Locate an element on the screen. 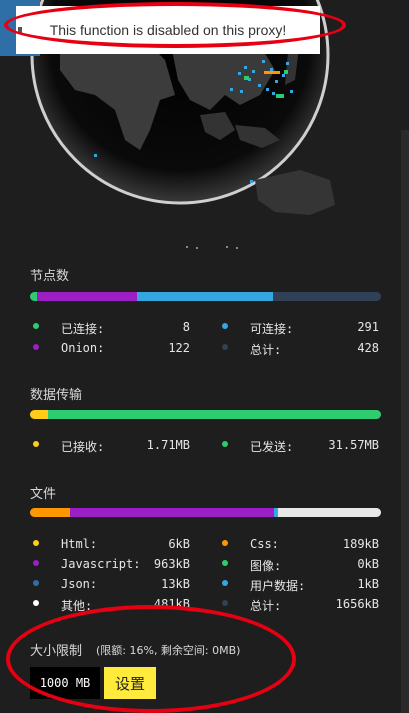 The image size is (409, 713). legend-item: Css: 189kB is located at coordinates (300, 545).